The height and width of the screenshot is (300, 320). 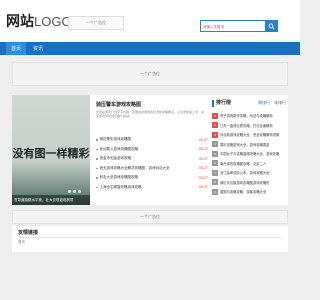 I want to click on friend-links: 友情链接 首页, so click(x=150, y=239).